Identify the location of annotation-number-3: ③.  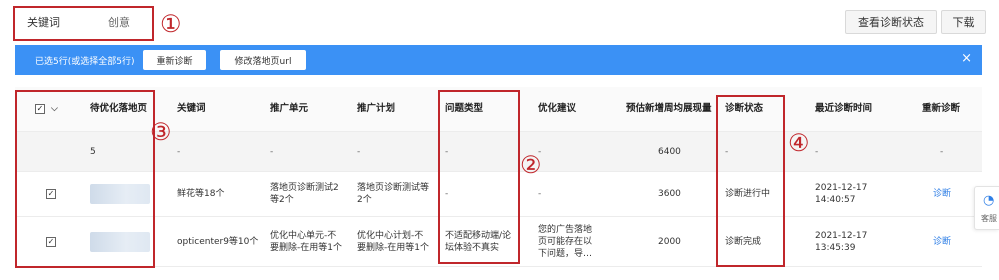
(161, 132).